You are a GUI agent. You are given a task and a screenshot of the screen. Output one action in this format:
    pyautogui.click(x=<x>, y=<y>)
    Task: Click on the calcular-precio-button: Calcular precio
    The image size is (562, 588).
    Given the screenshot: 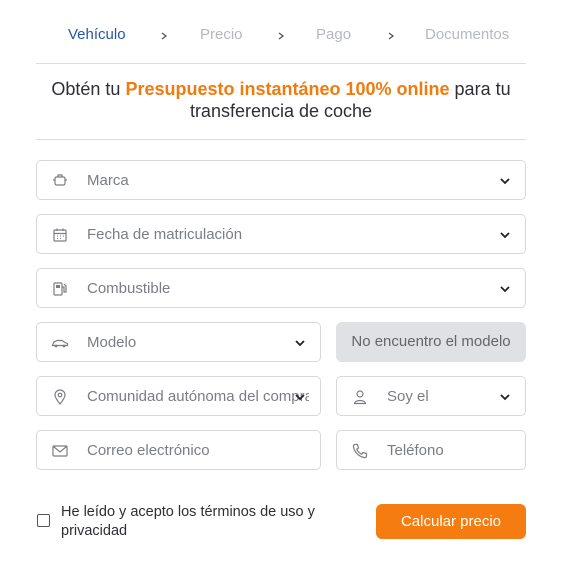 What is the action you would take?
    pyautogui.click(x=451, y=521)
    